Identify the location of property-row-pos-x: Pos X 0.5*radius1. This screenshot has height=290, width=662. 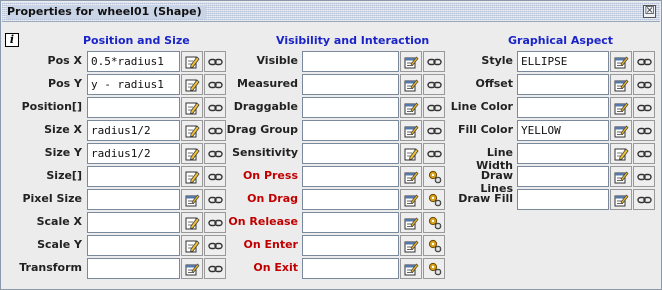
(114, 61).